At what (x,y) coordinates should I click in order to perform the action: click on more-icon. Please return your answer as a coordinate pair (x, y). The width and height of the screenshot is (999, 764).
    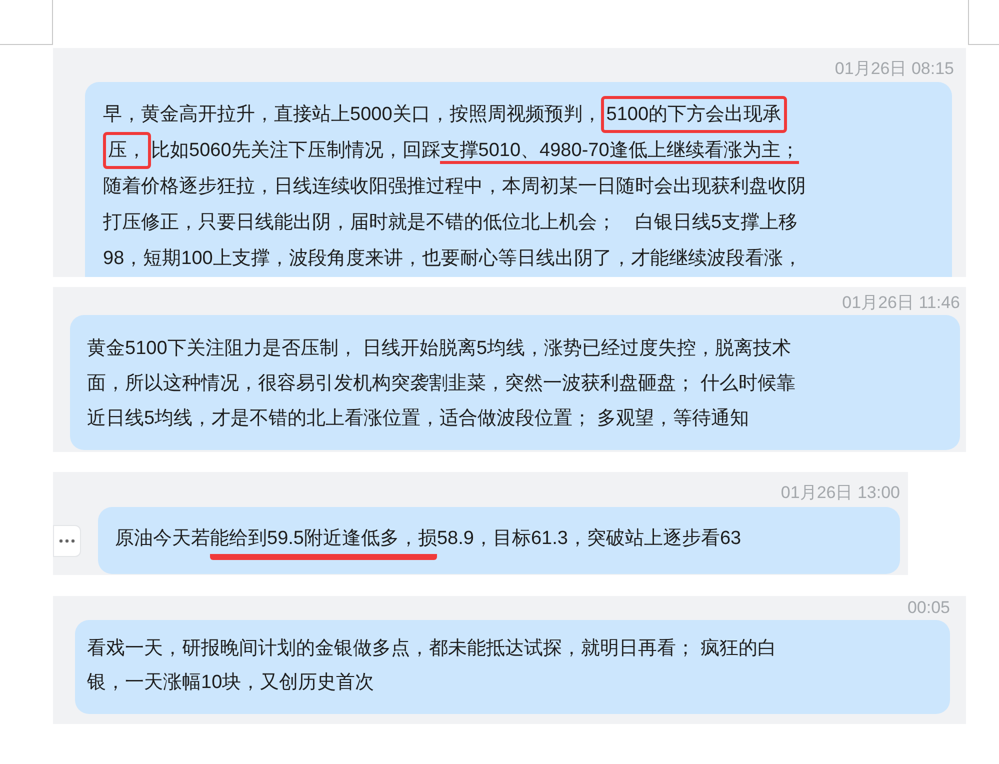
    Looking at the image, I should click on (67, 540).